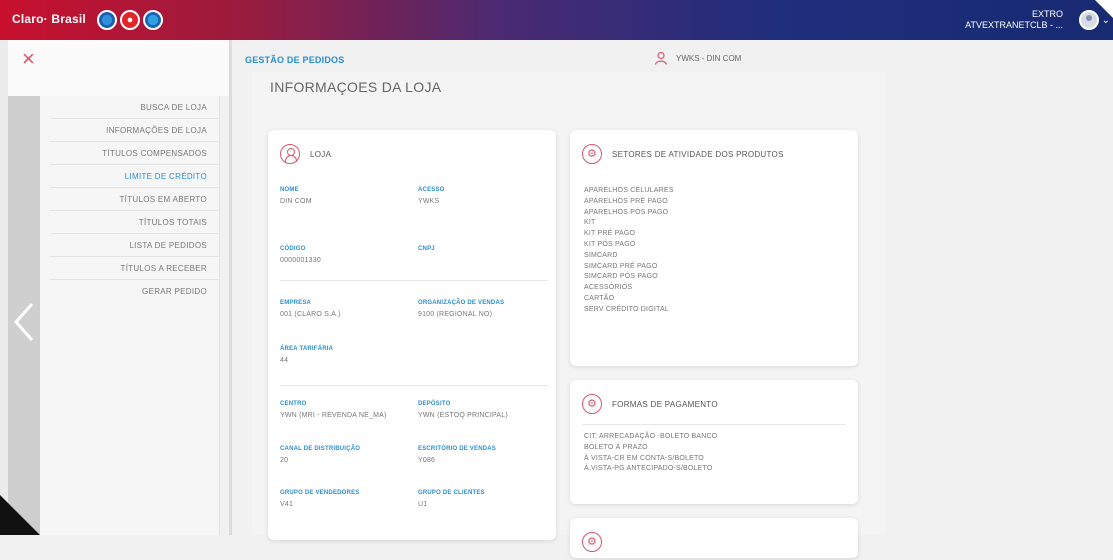 Image resolution: width=1113 pixels, height=560 pixels. Describe the element at coordinates (651, 436) in the screenshot. I see `list-item: CIT: ARRECADAÇÃO -BOLETO BANCO` at that location.